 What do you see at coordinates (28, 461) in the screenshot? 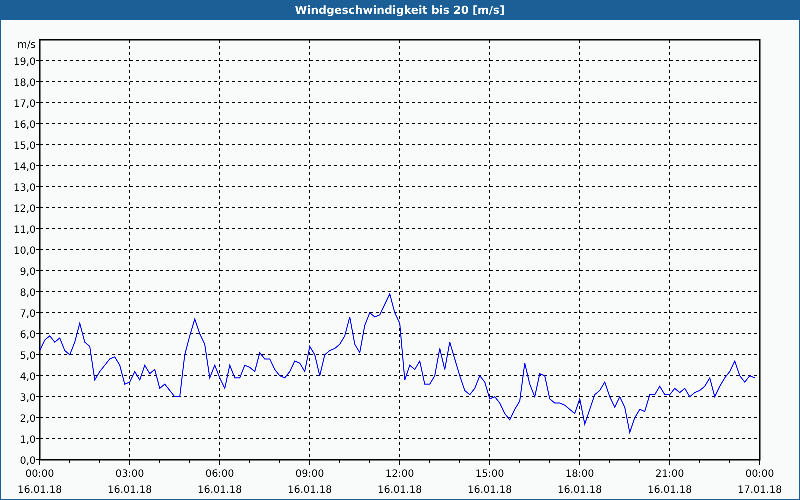
I see `y-tick-label: 0,0` at bounding box center [28, 461].